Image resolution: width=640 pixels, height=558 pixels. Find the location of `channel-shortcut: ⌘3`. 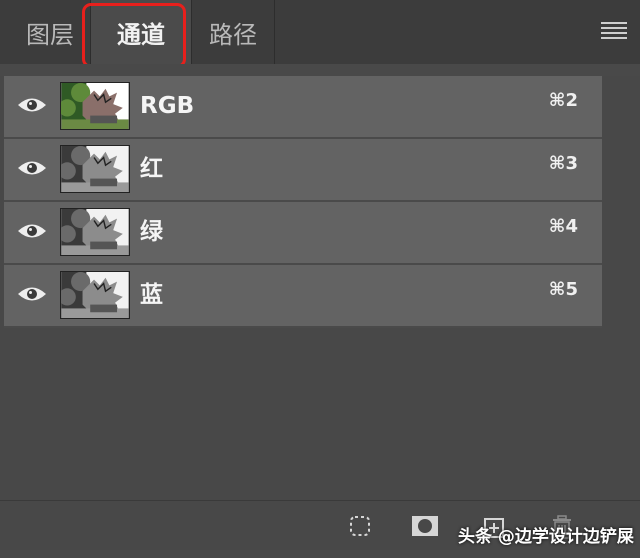

channel-shortcut: ⌘3 is located at coordinates (563, 163).